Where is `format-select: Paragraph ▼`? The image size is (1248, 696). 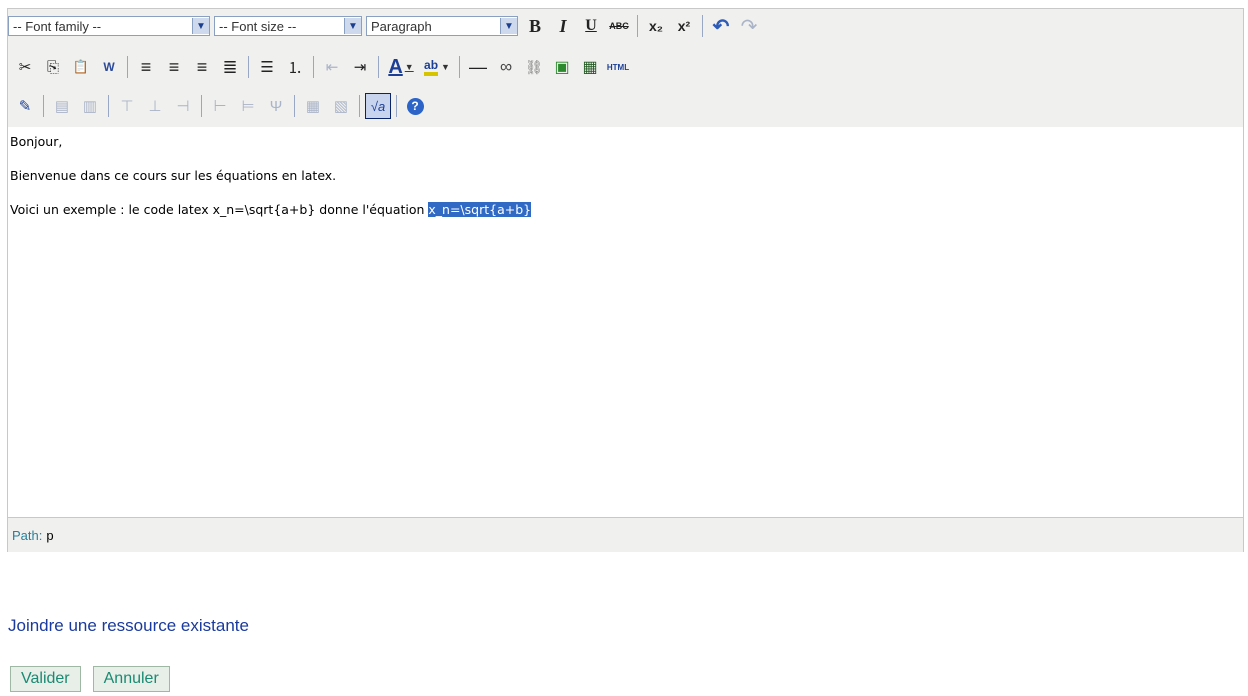 format-select: Paragraph ▼ is located at coordinates (442, 26).